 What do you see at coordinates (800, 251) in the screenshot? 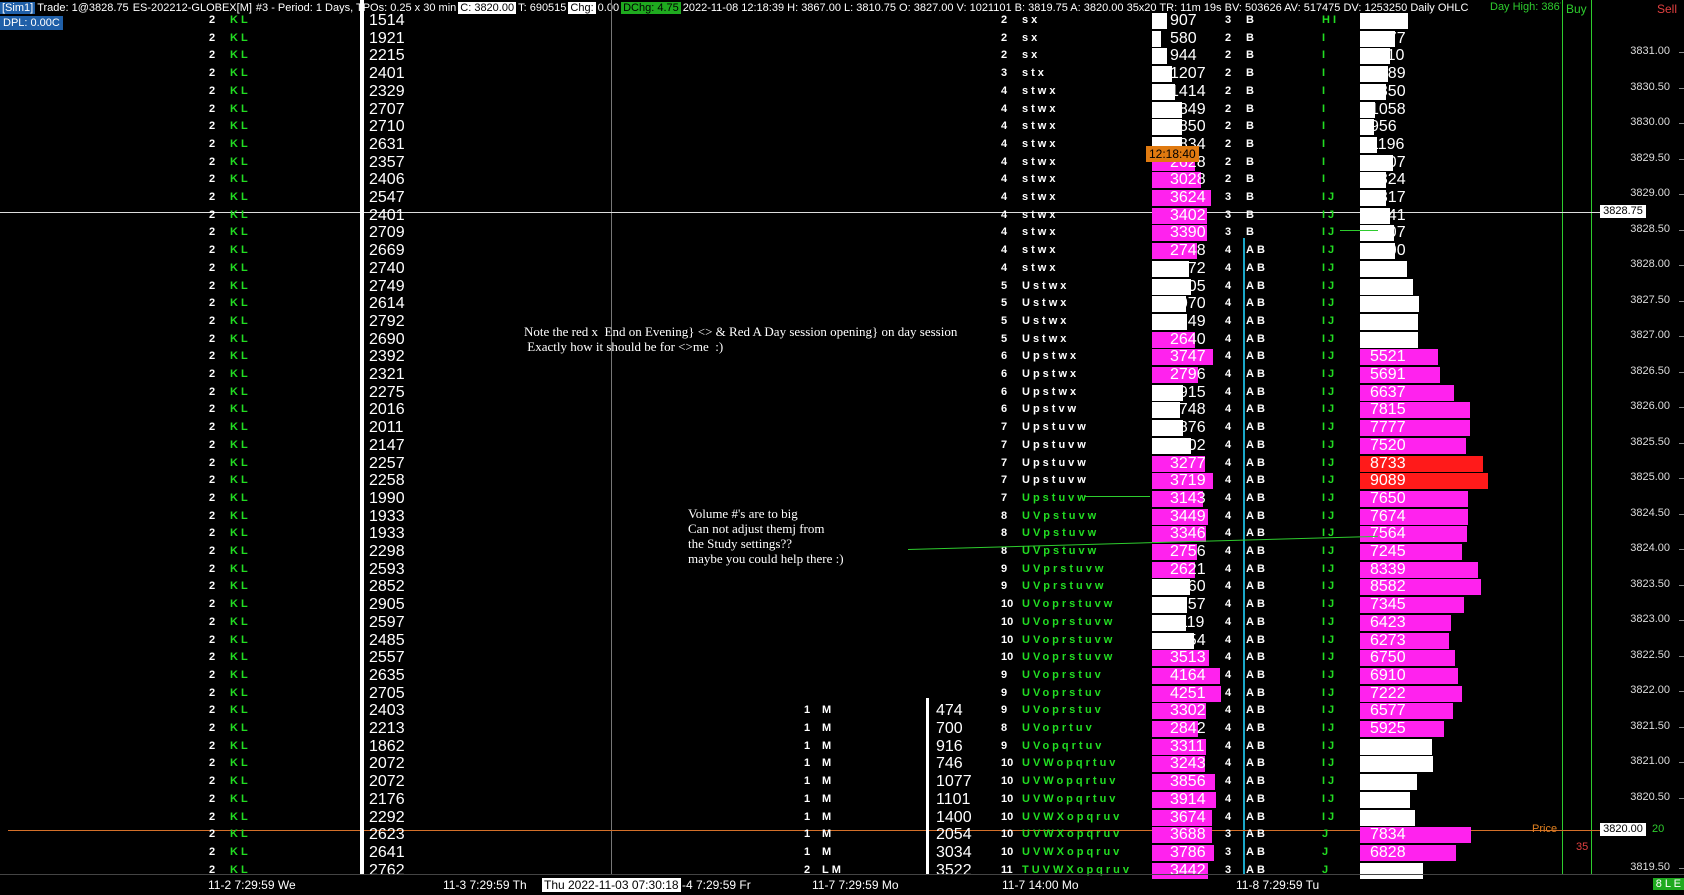
I see `profile-row: 4 AB IJ 2500` at bounding box center [800, 251].